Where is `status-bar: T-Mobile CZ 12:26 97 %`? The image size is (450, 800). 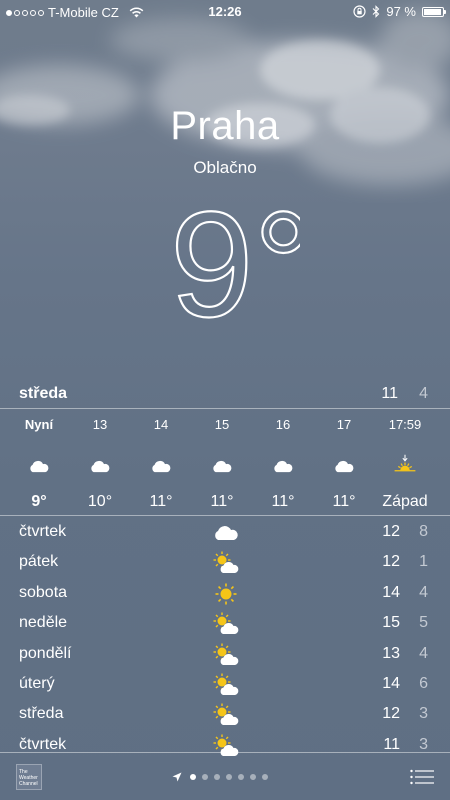 status-bar: T-Mobile CZ 12:26 97 % is located at coordinates (225, 12).